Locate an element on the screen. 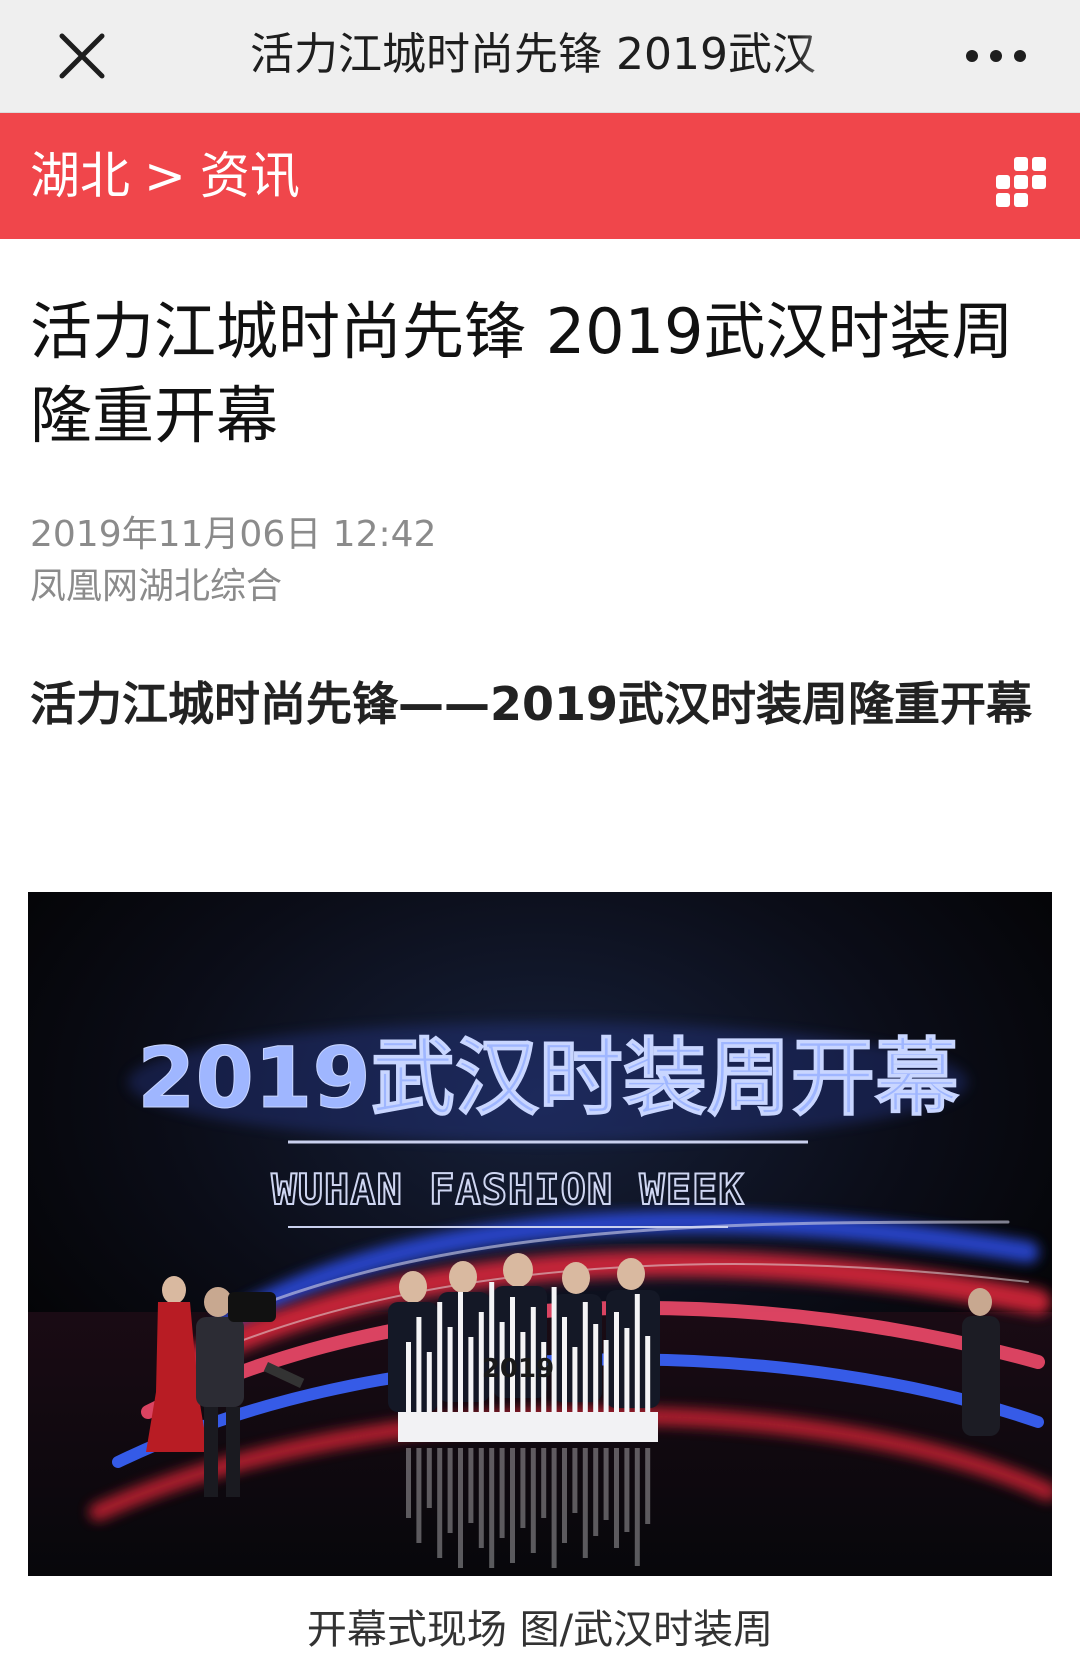  article-source: 凤凰网湖北综合 is located at coordinates (156, 587).